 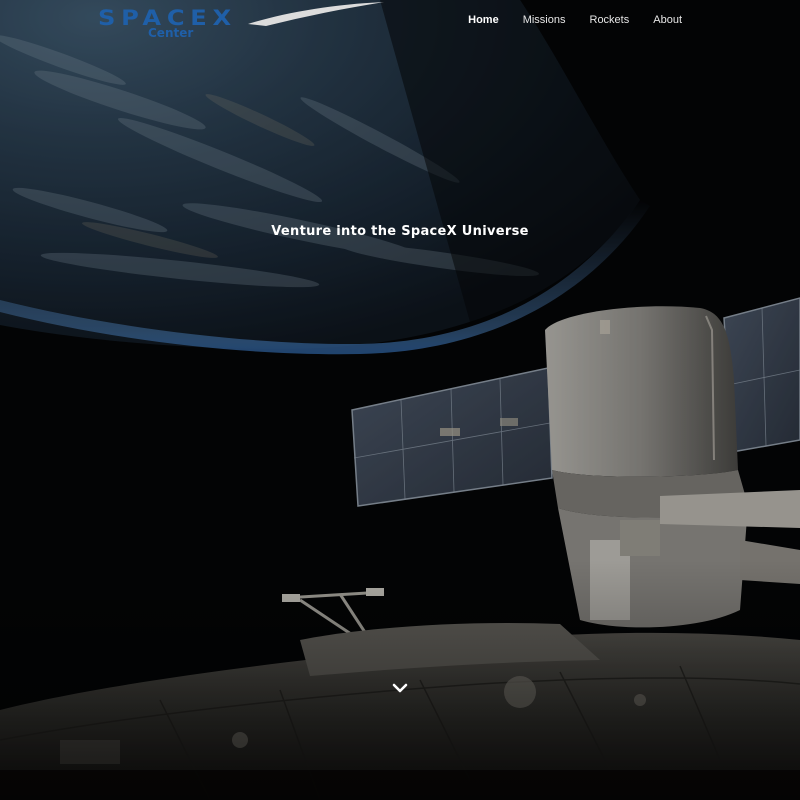 What do you see at coordinates (483, 20) in the screenshot?
I see `nav-link-home: Home` at bounding box center [483, 20].